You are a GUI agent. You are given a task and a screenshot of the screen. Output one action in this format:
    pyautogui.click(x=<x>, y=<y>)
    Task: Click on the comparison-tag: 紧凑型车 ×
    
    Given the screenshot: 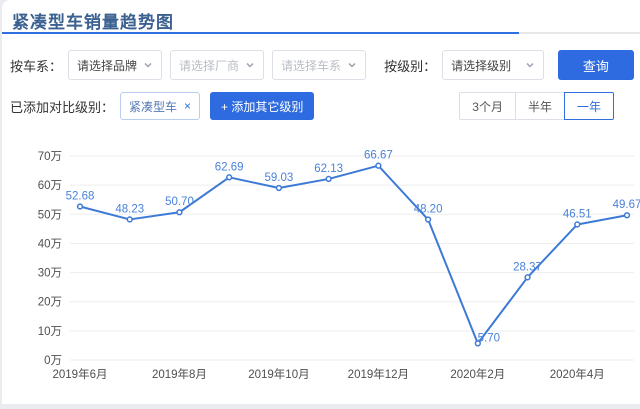 What is the action you would take?
    pyautogui.click(x=160, y=106)
    